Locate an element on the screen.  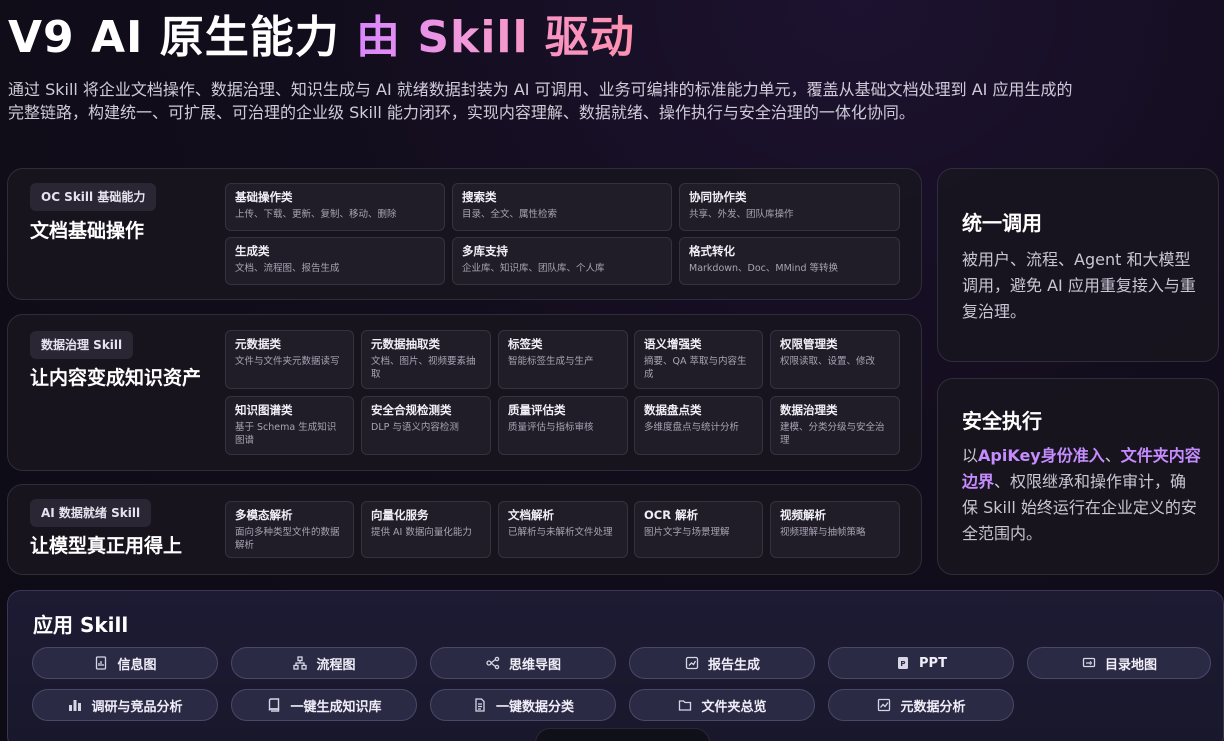
skill-card-desc: 基于 Schema 生成知识图谱 is located at coordinates (286, 434).